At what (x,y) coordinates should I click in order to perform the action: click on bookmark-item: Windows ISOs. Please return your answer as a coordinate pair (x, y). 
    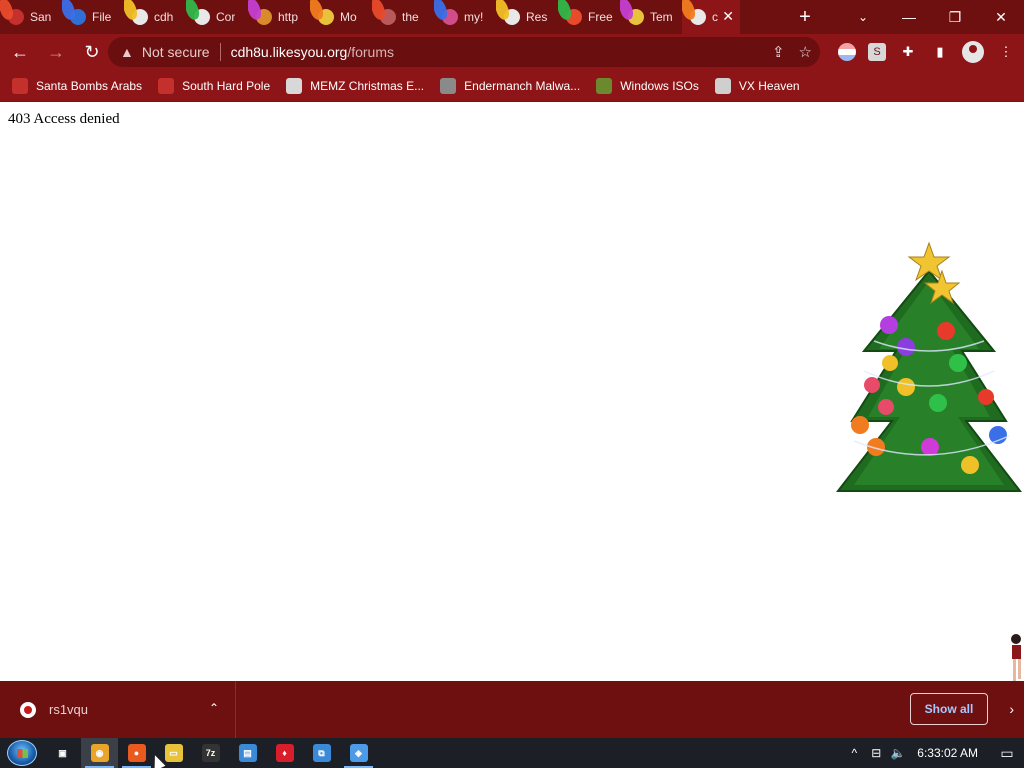
    Looking at the image, I should click on (647, 86).